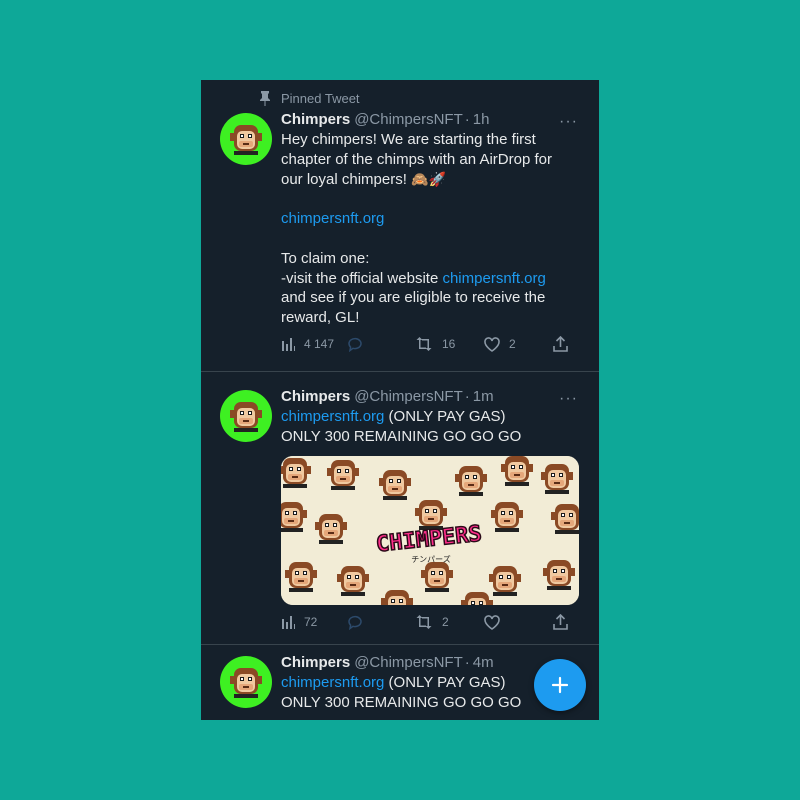  I want to click on pinned-indicator: Pinned Tweet, so click(309, 98).